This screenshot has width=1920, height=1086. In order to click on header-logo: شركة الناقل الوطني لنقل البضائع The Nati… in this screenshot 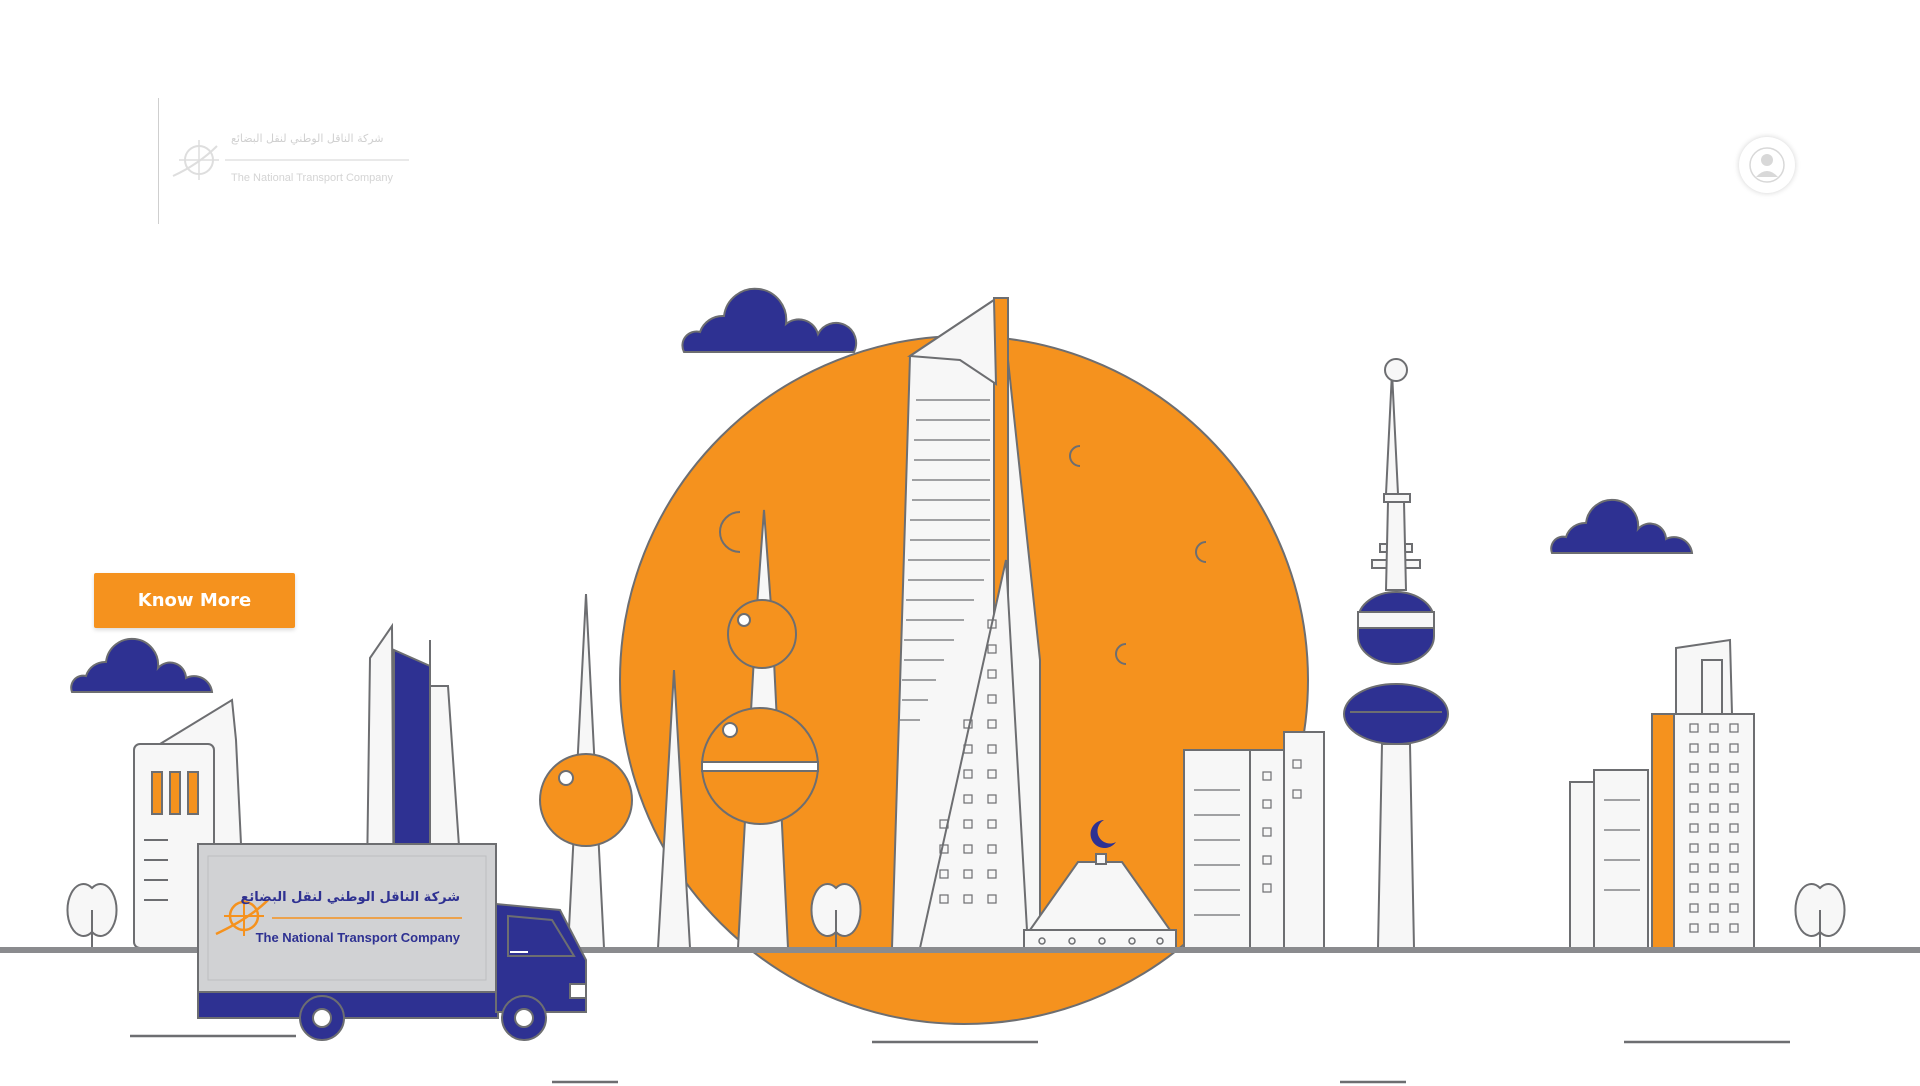, I will do `click(285, 161)`.